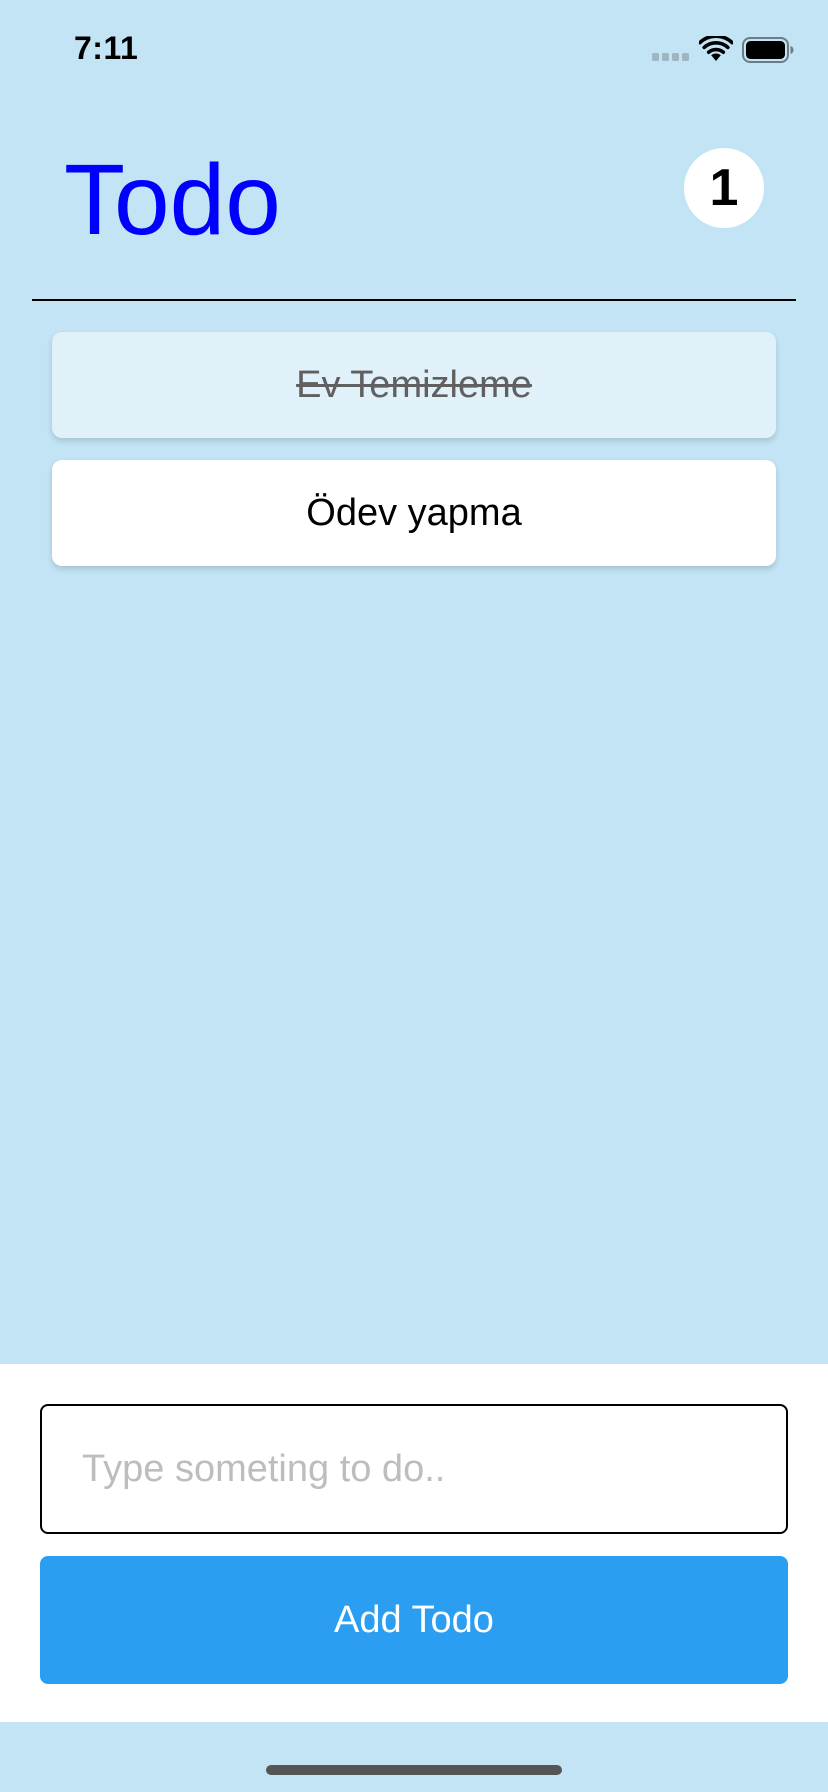  Describe the element at coordinates (414, 50) in the screenshot. I see `status-bar: 7:11` at that location.